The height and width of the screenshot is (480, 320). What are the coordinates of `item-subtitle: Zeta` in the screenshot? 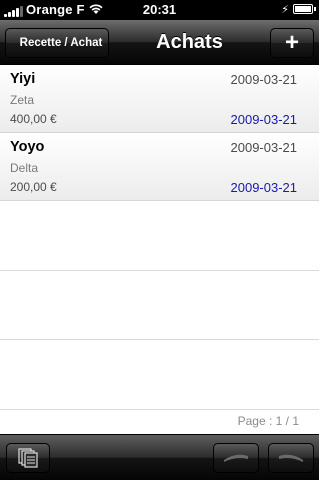 It's located at (22, 100).